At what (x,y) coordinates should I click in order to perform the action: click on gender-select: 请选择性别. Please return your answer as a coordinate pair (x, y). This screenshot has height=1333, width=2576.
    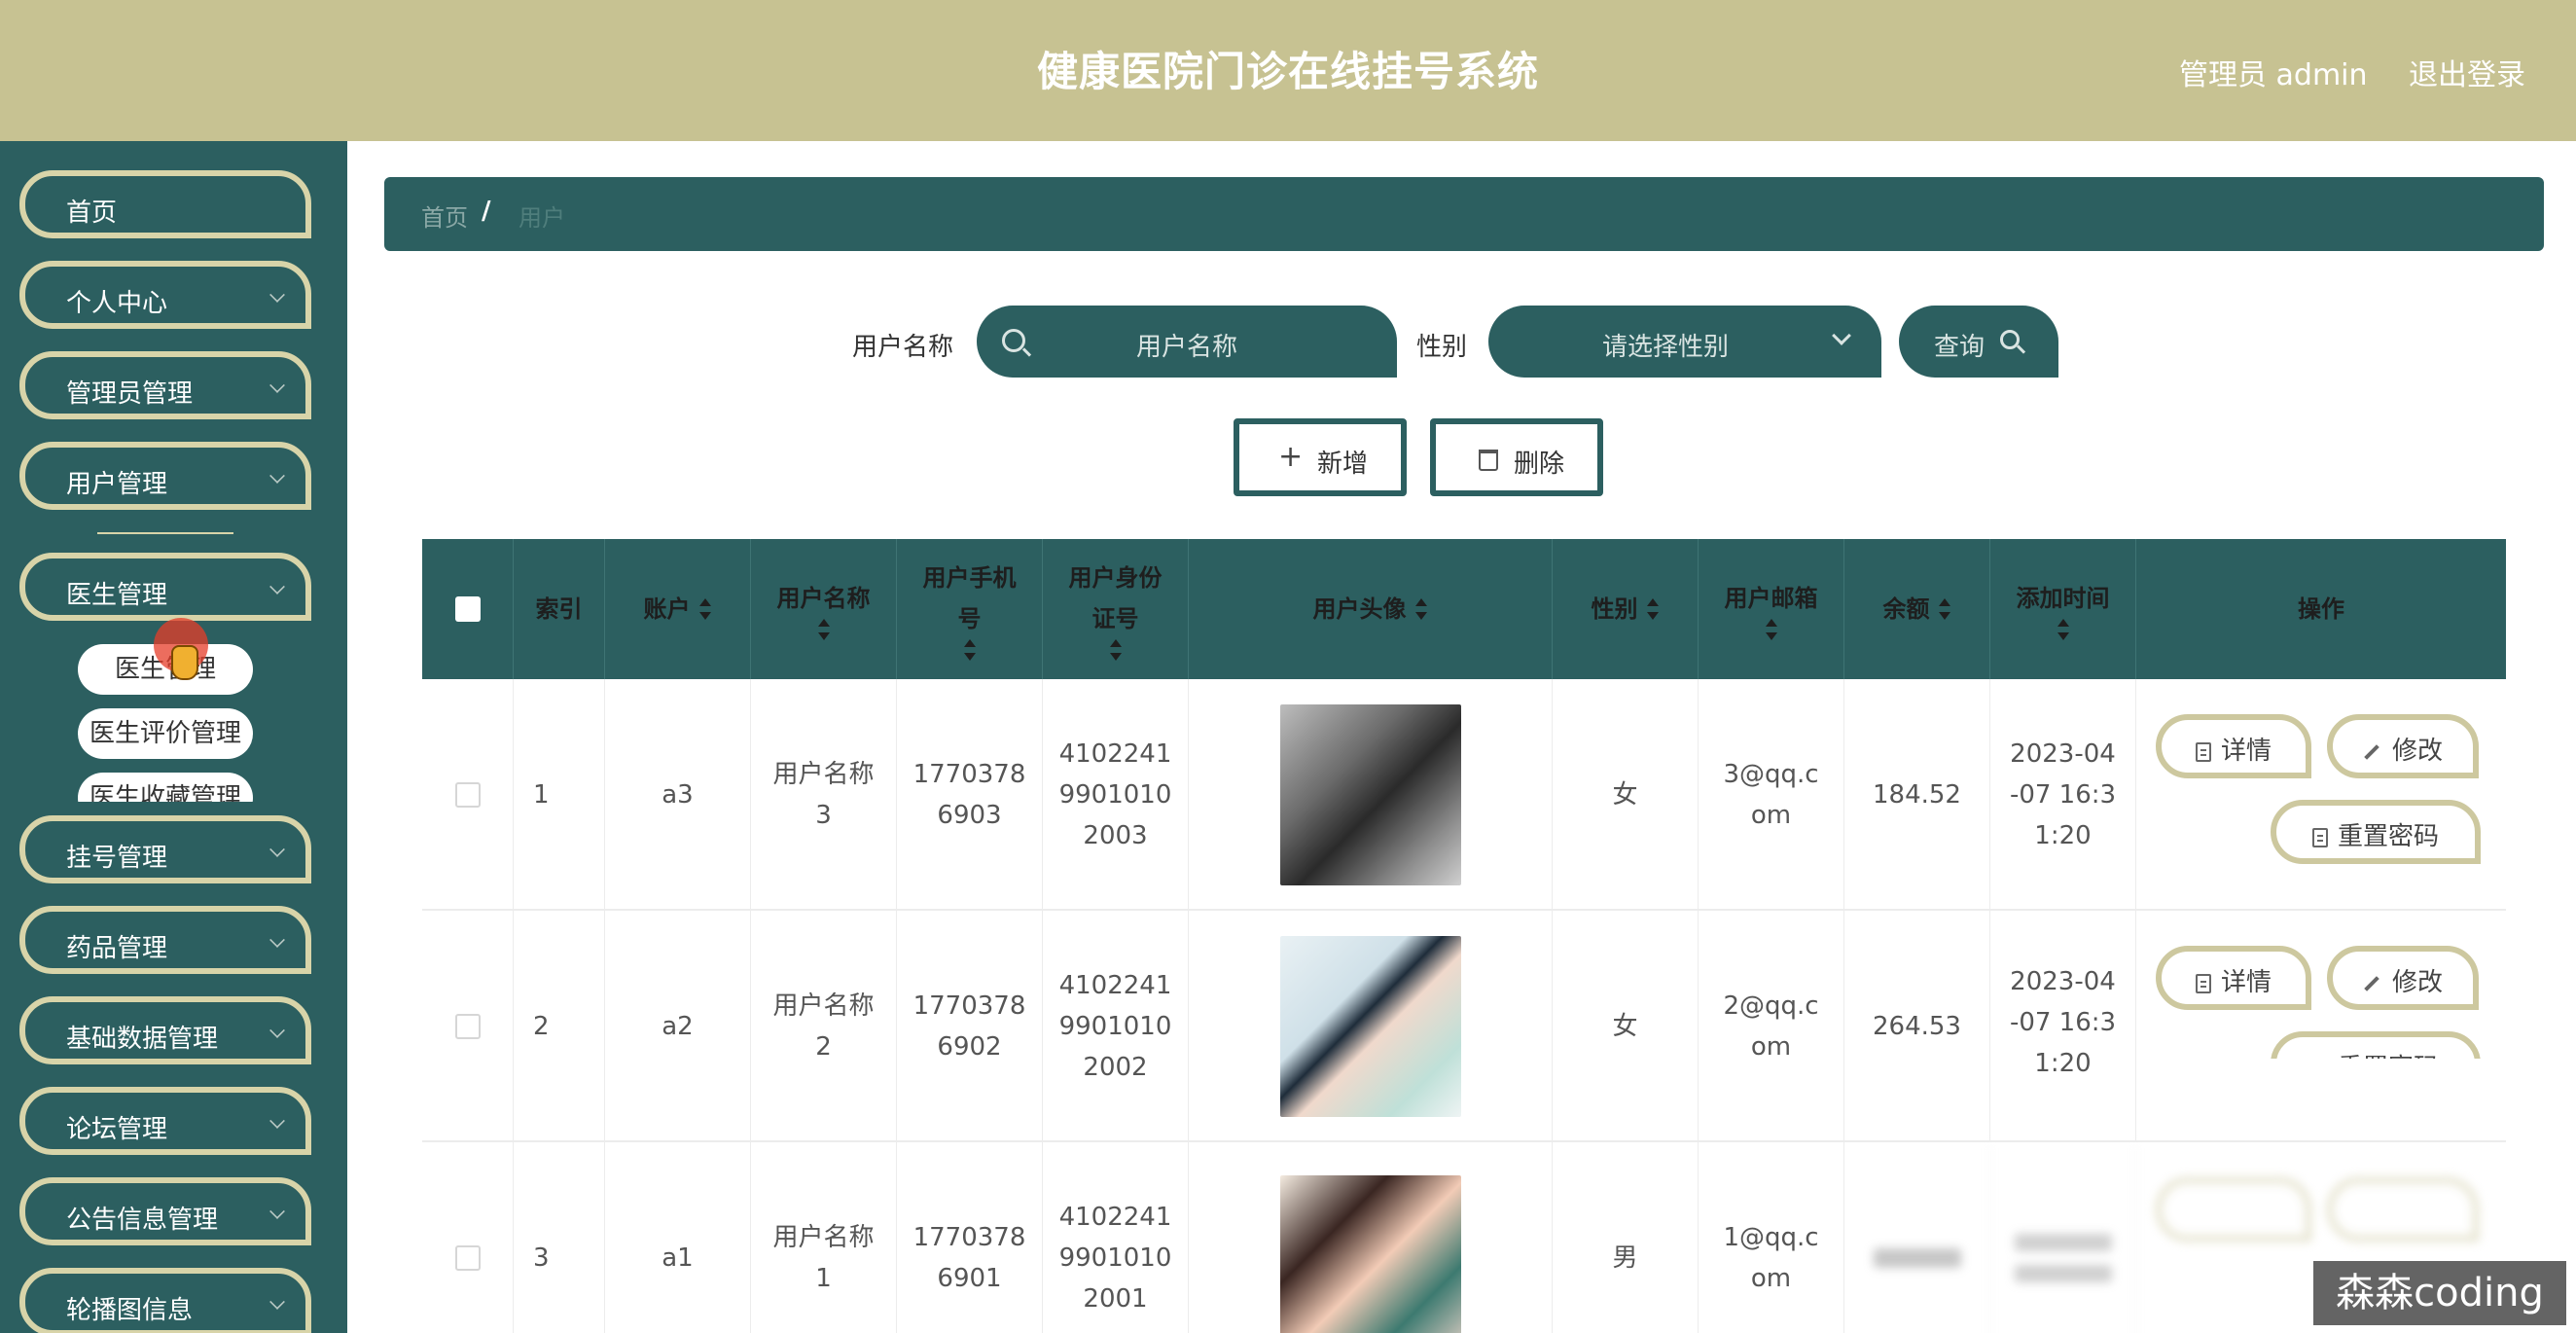
    Looking at the image, I should click on (1684, 342).